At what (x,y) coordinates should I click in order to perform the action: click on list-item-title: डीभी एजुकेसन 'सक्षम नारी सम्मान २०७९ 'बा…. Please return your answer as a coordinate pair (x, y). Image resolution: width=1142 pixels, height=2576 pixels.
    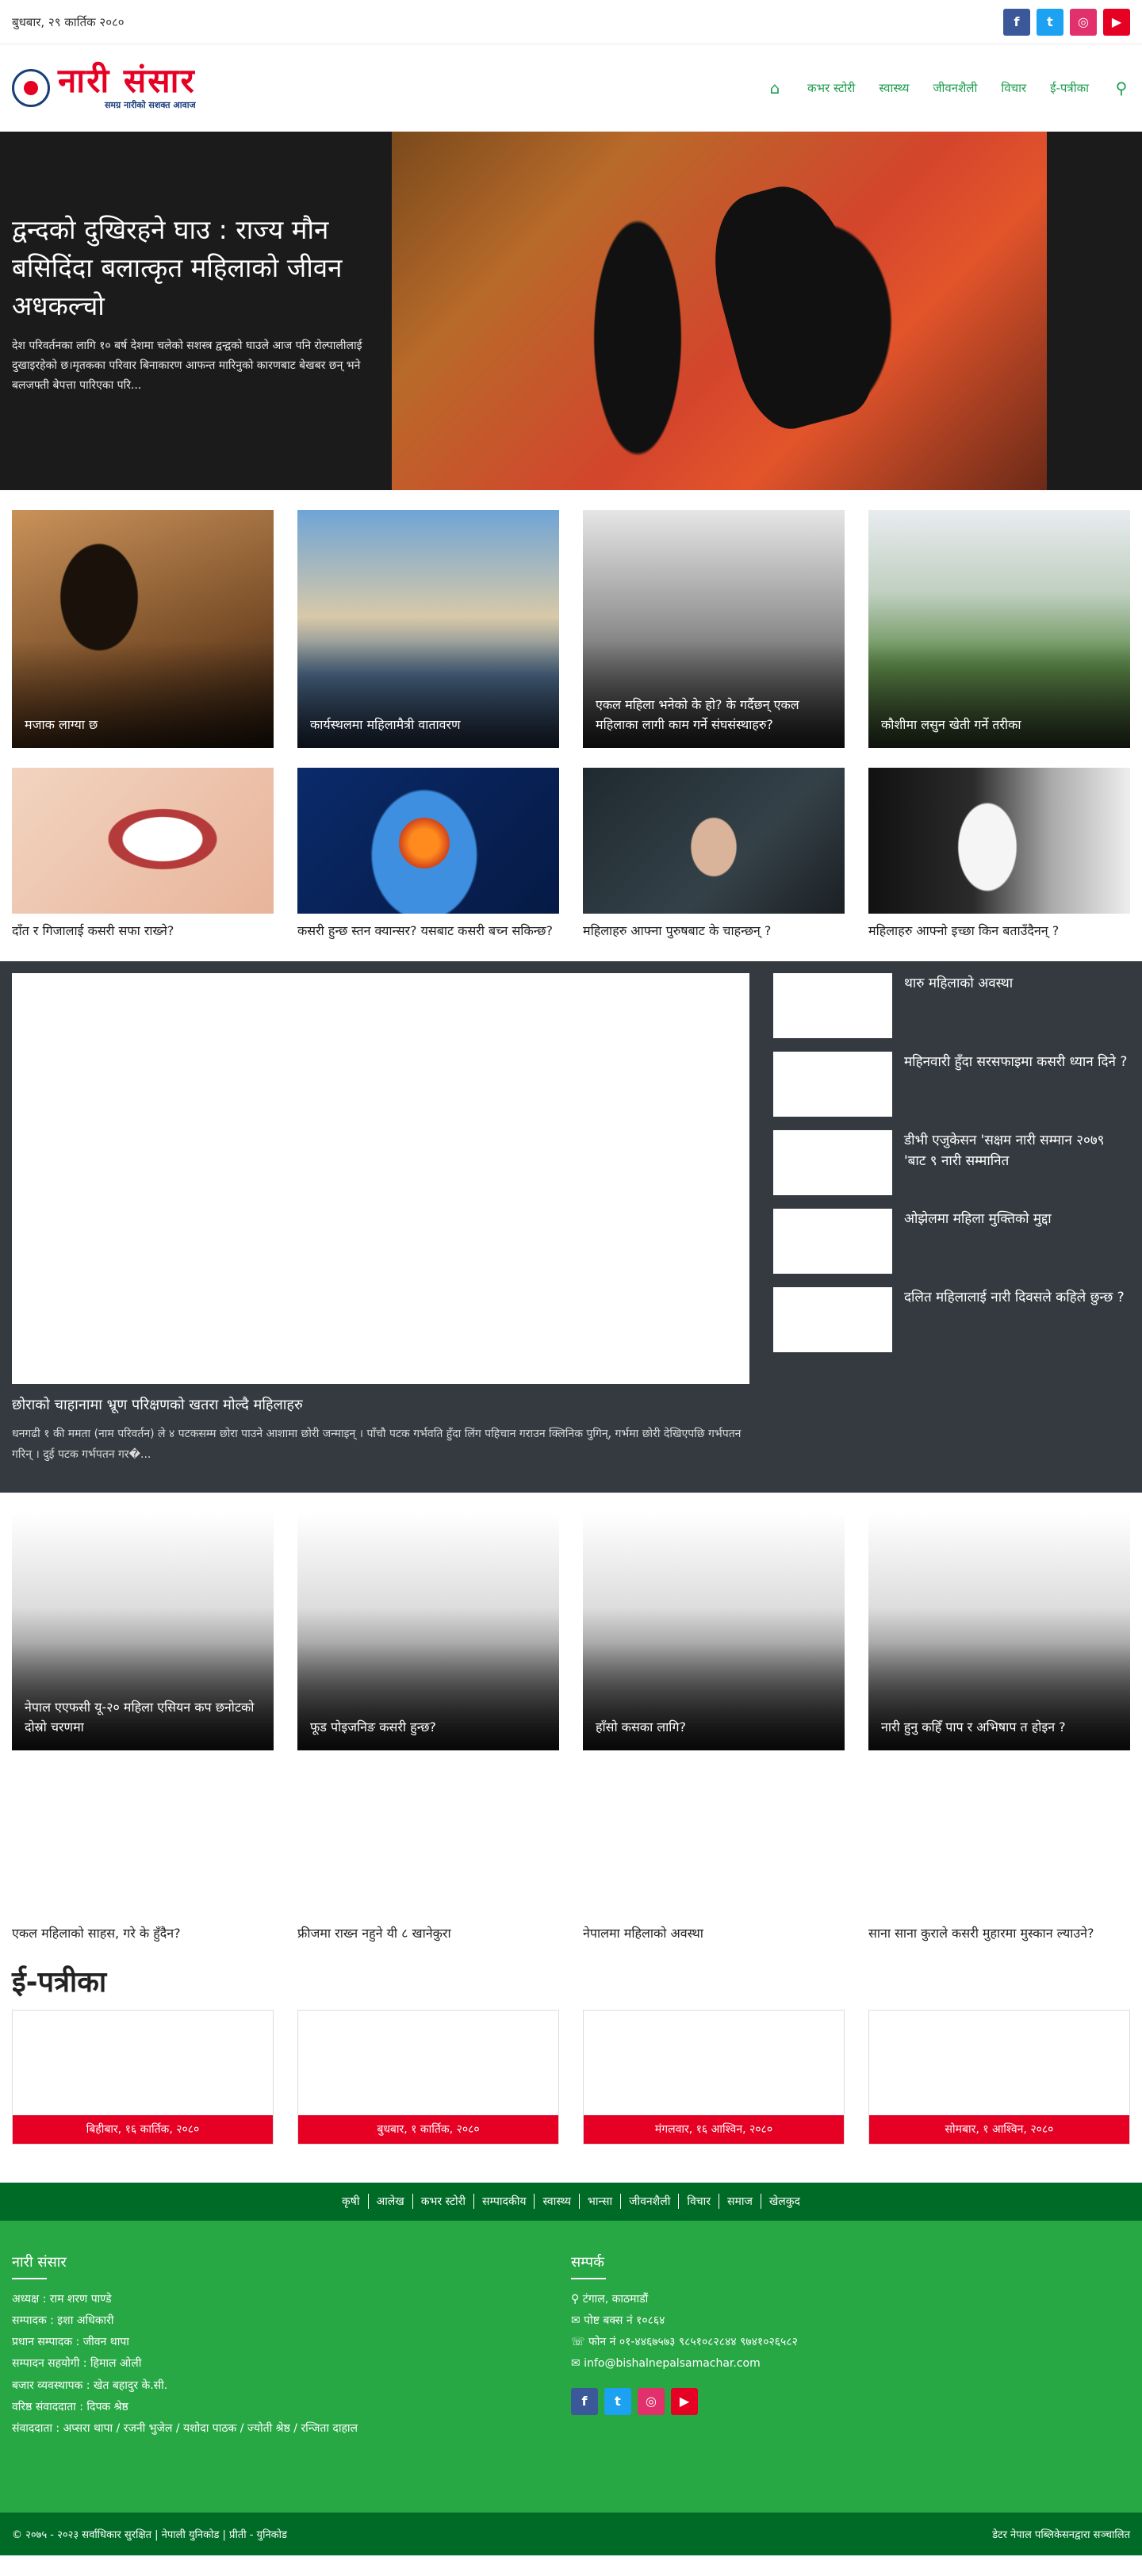
    Looking at the image, I should click on (1017, 1163).